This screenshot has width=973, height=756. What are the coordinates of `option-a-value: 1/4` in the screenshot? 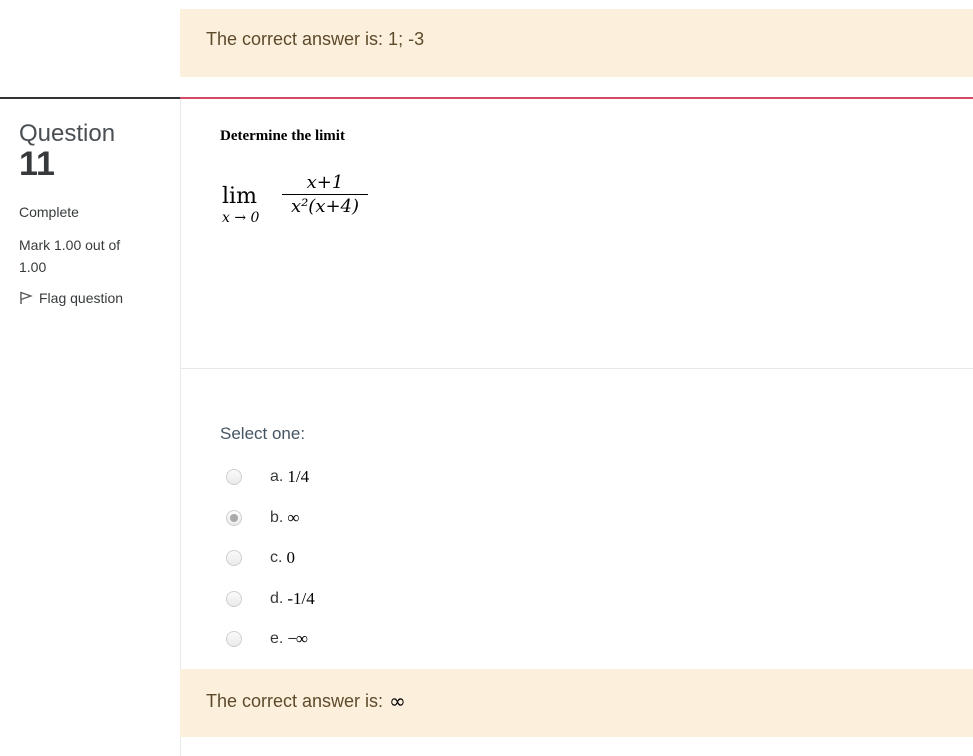 It's located at (298, 477).